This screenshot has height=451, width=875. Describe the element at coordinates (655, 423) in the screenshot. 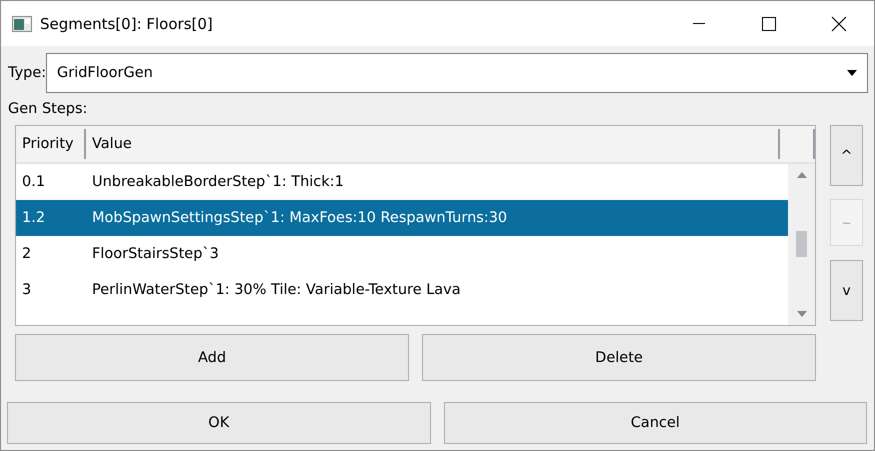

I see `cancel-button: Cancel` at that location.